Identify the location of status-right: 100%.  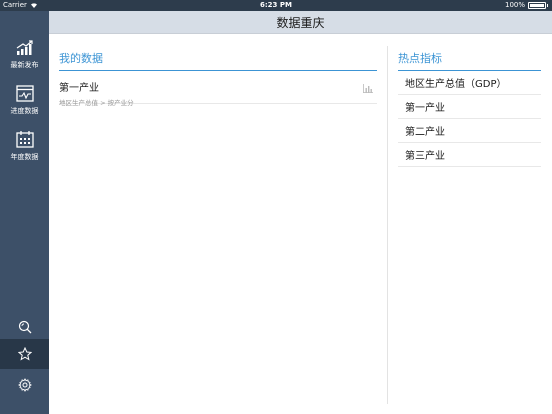
(526, 5).